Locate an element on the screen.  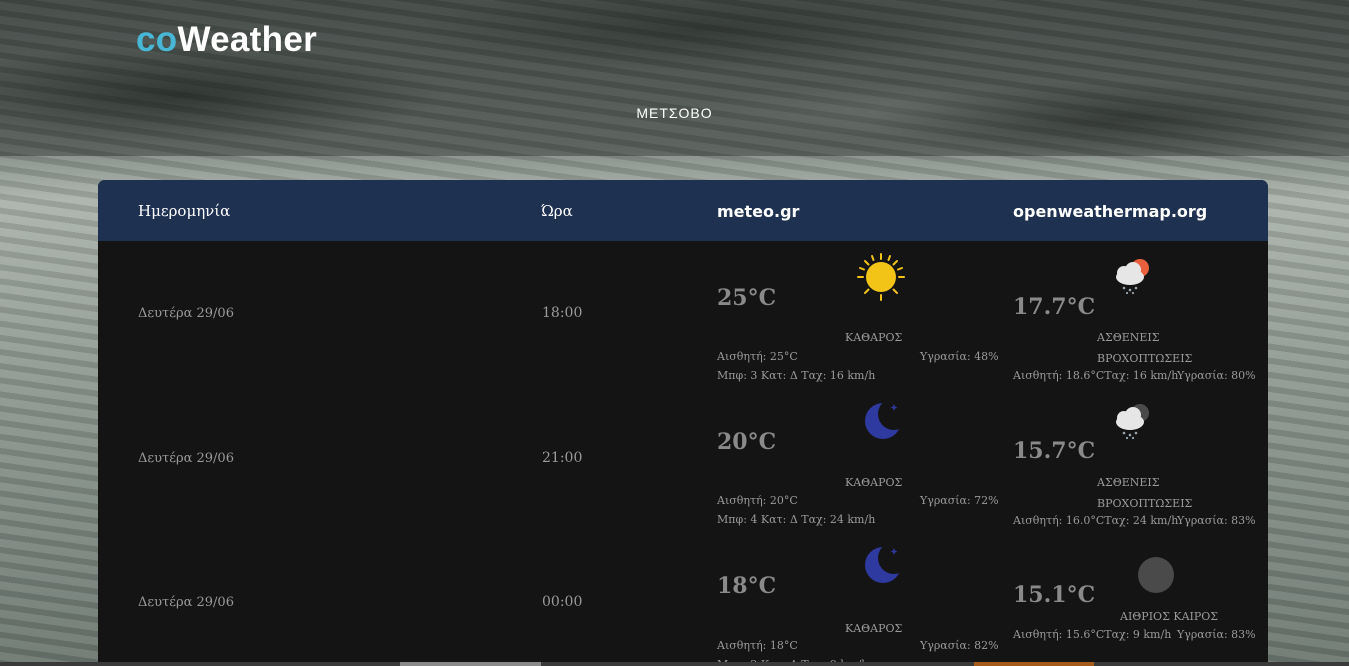
meteo-temp: 20°C is located at coordinates (747, 442).